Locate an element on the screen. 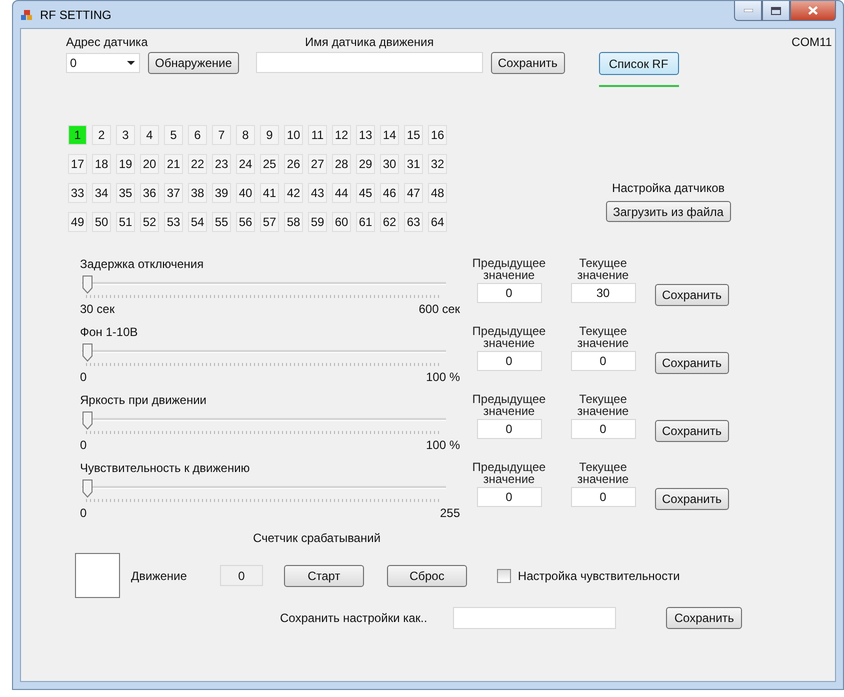 The width and height of the screenshot is (844, 697). start-button: Старт is located at coordinates (324, 575).